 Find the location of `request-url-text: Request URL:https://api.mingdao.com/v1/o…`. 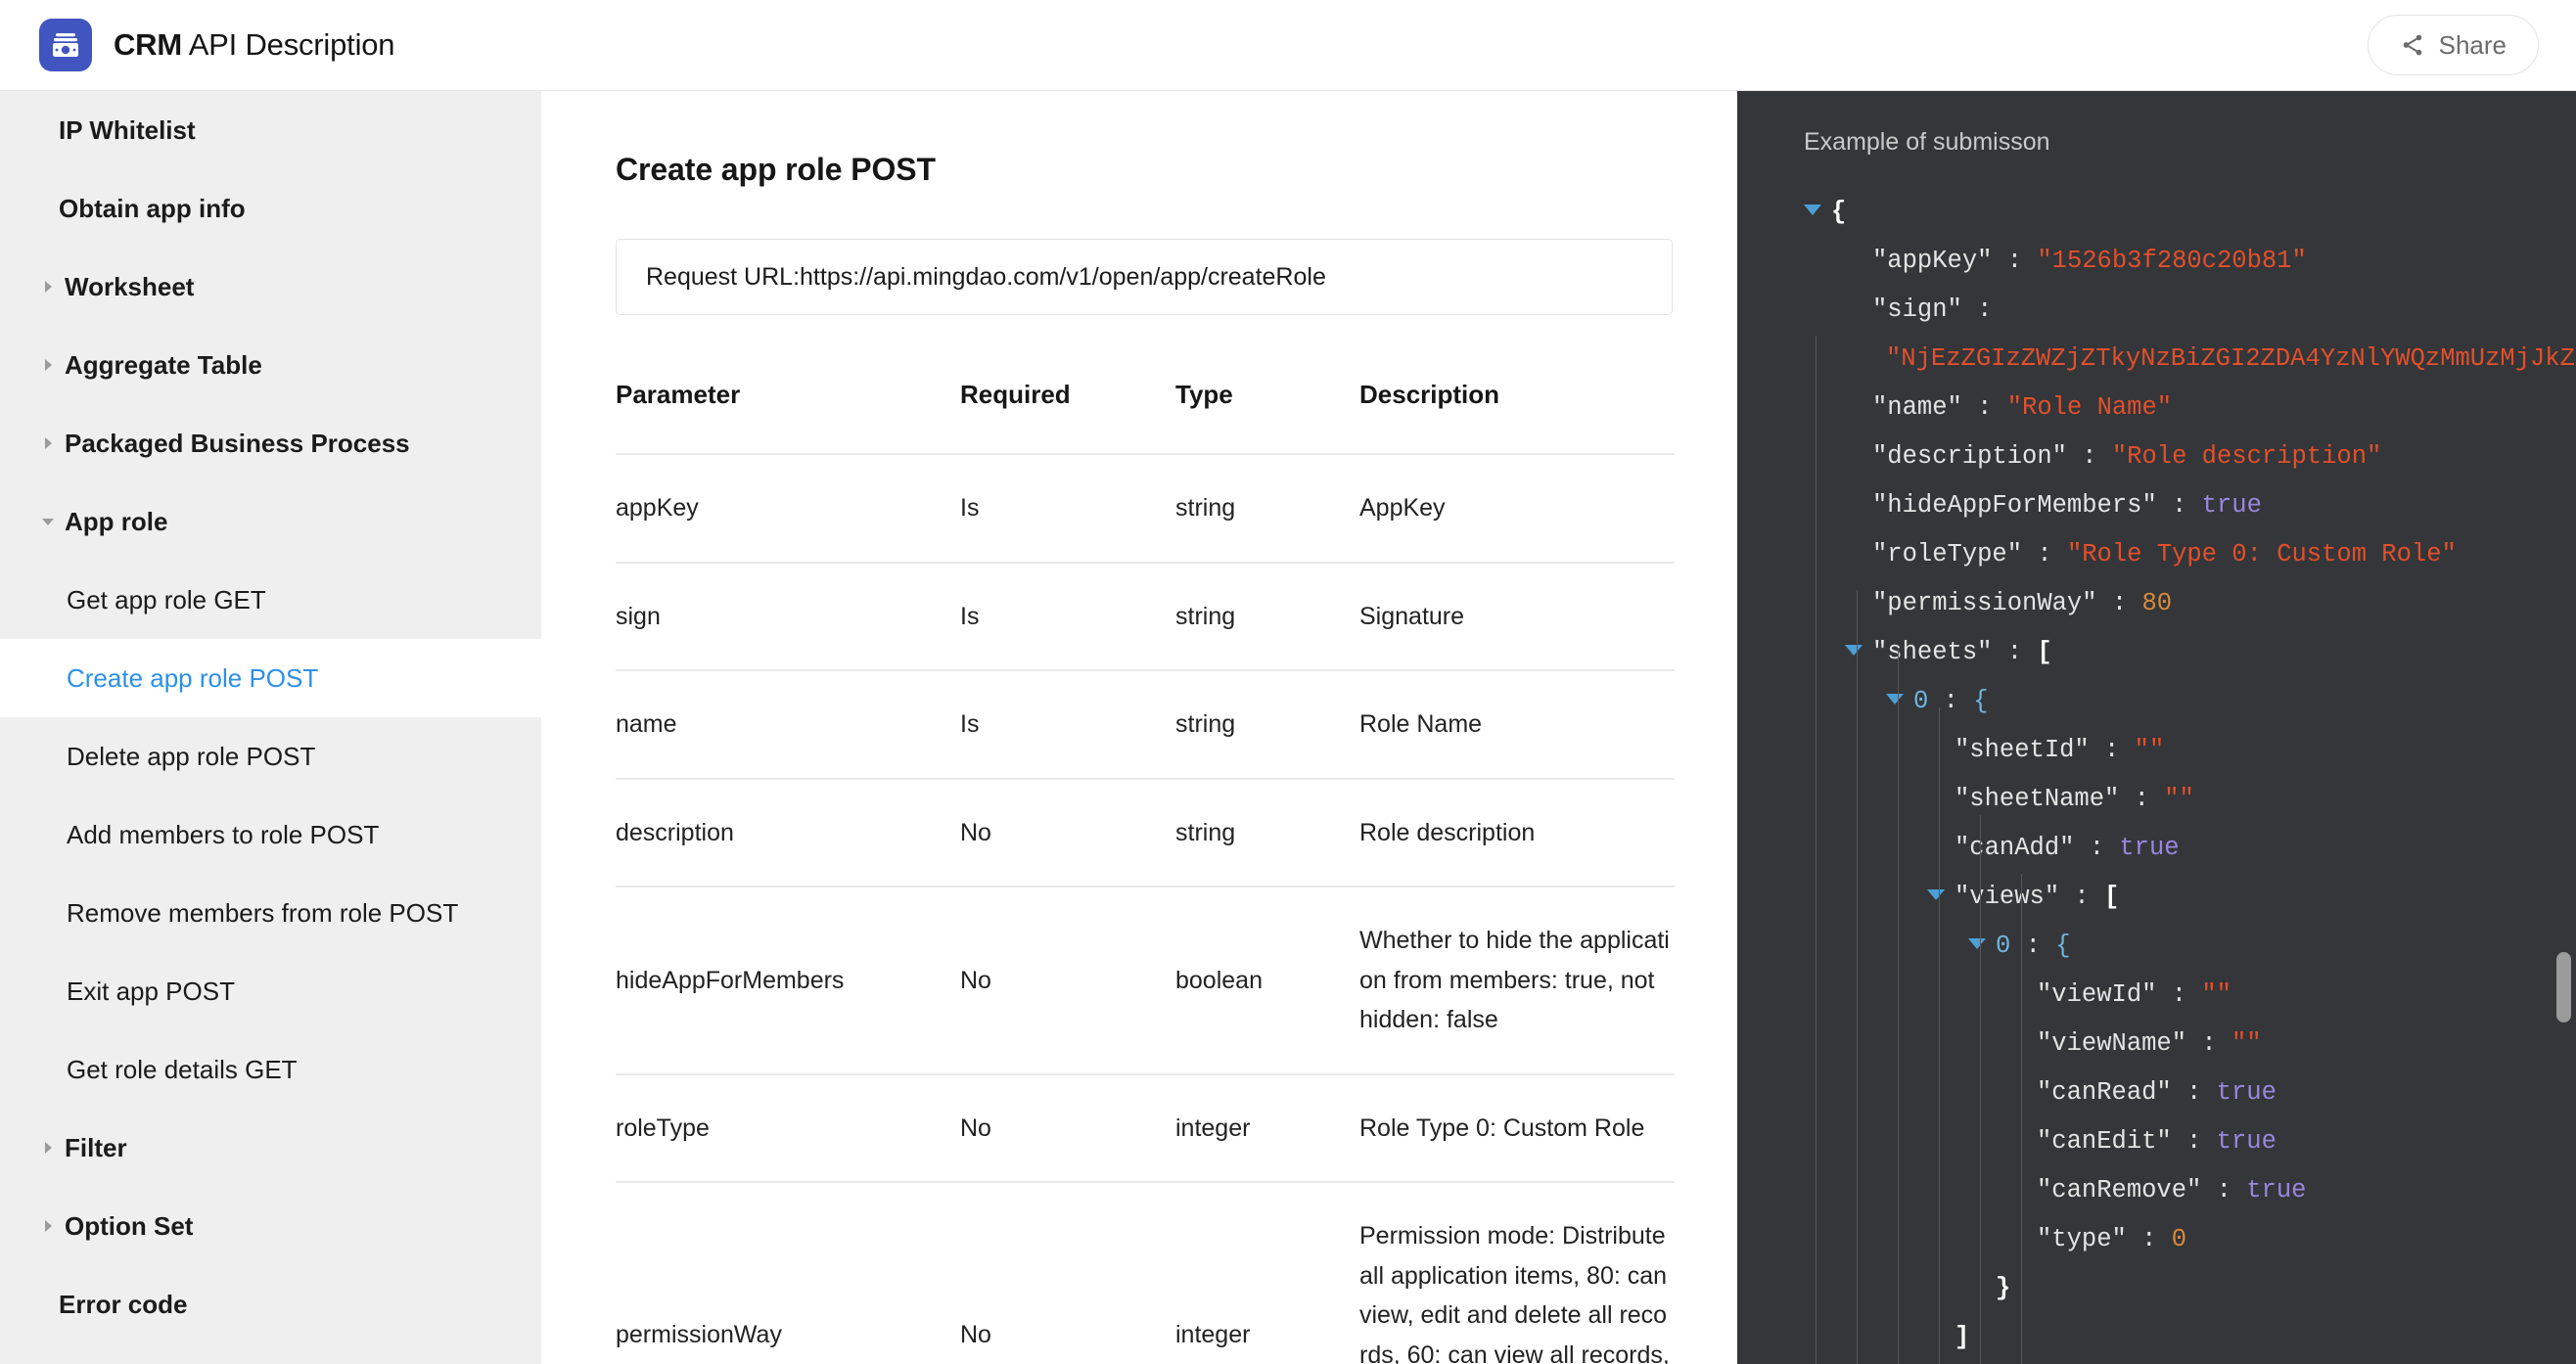

request-url-text: Request URL:https://api.mingdao.com/v1/o… is located at coordinates (986, 276).